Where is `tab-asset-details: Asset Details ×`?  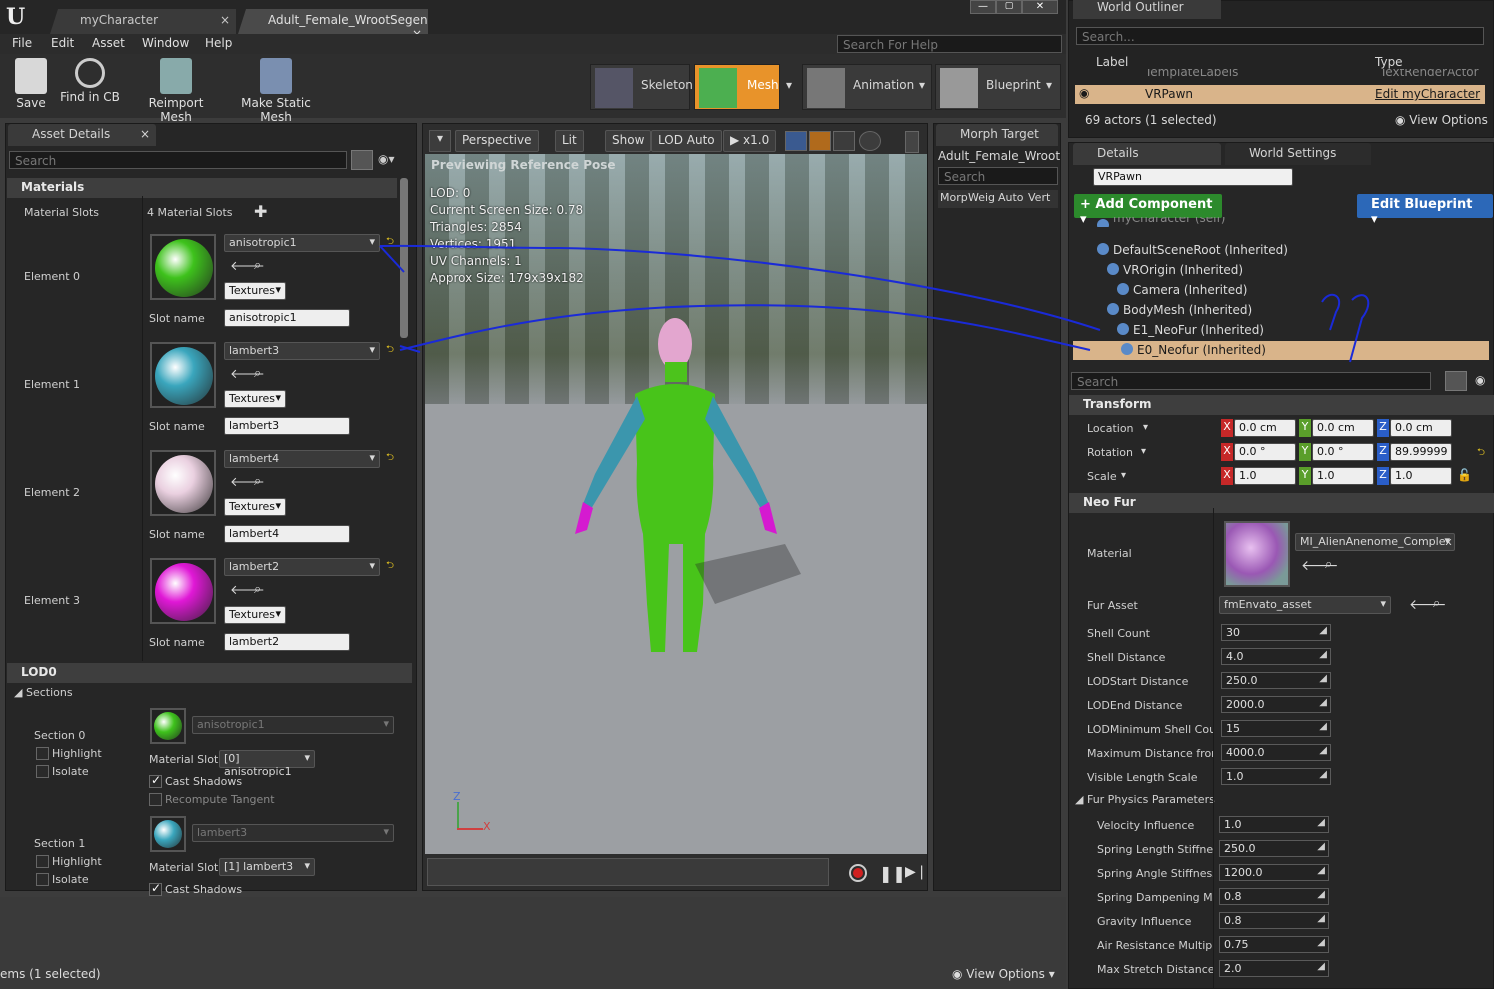
tab-asset-details: Asset Details × is located at coordinates (82, 135).